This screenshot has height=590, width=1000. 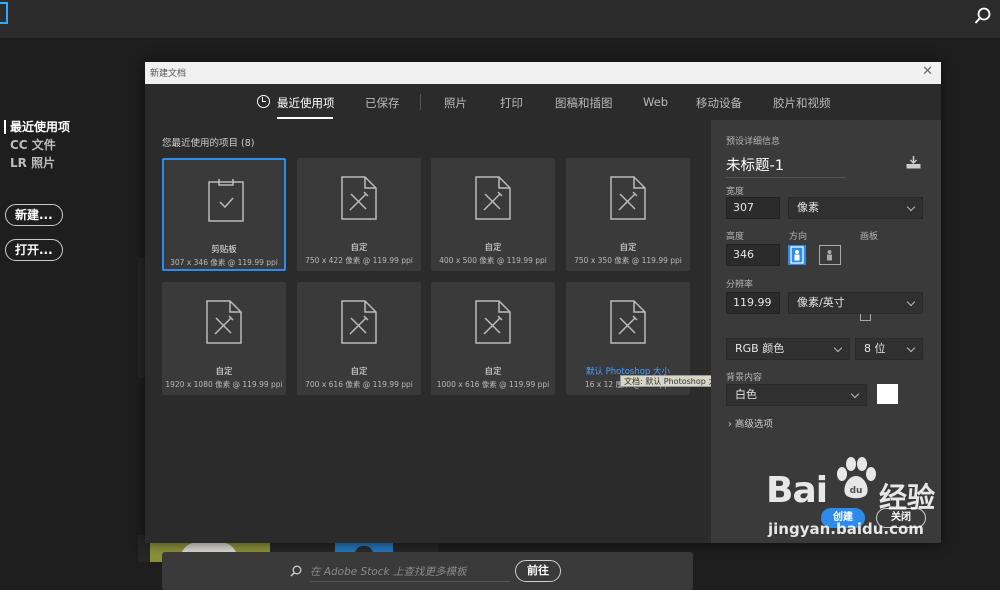 What do you see at coordinates (493, 384) in the screenshot?
I see `preset-size: 1000 x 616 像素 @ 119.99 ppi` at bounding box center [493, 384].